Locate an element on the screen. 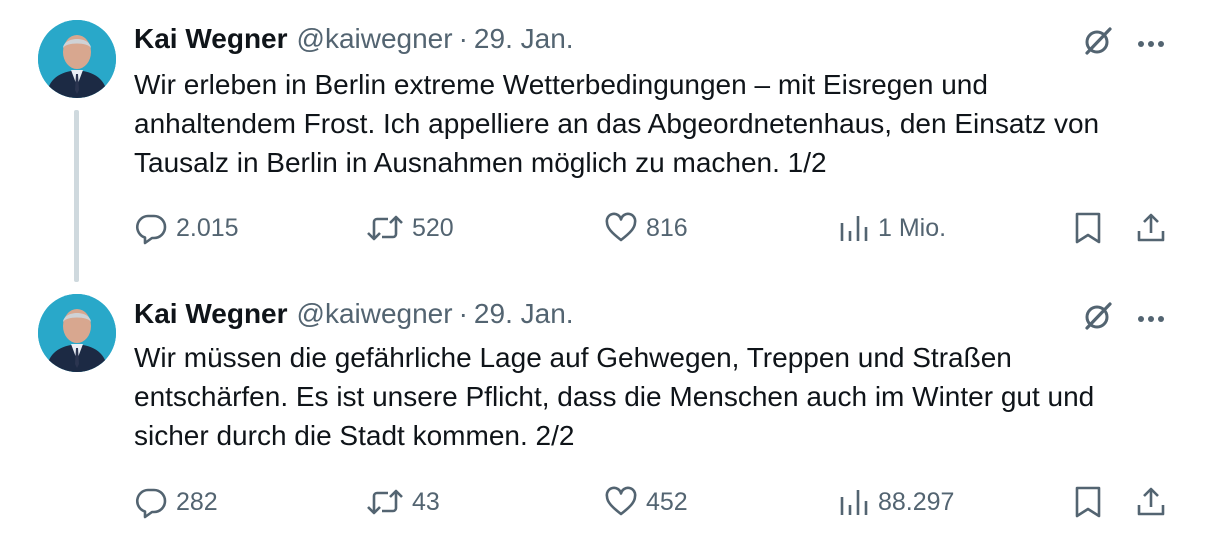 The height and width of the screenshot is (544, 1208). views-button: 1 Mio. is located at coordinates (892, 228).